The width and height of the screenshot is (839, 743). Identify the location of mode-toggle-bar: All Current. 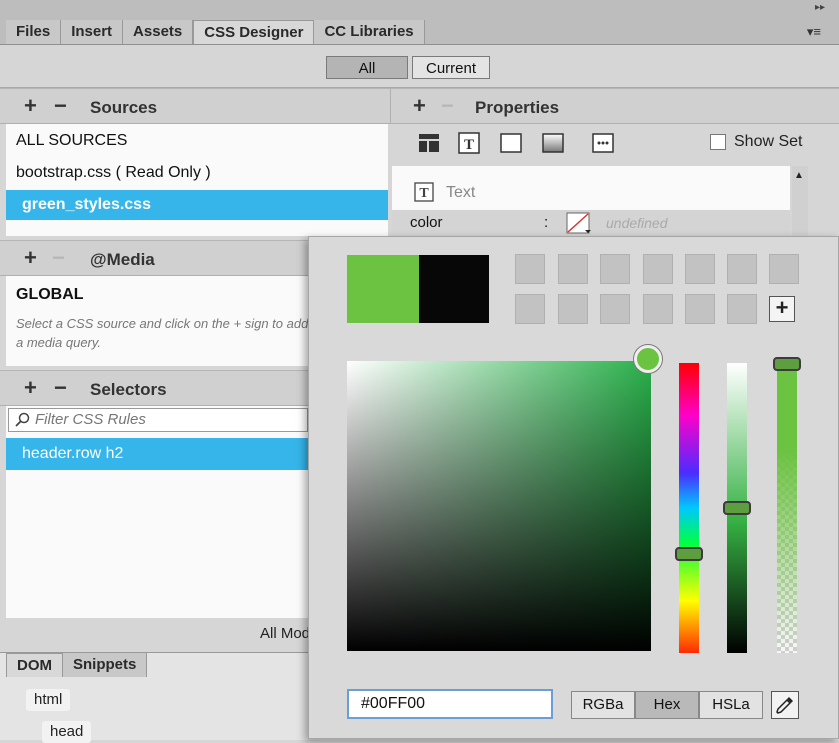
(419, 66).